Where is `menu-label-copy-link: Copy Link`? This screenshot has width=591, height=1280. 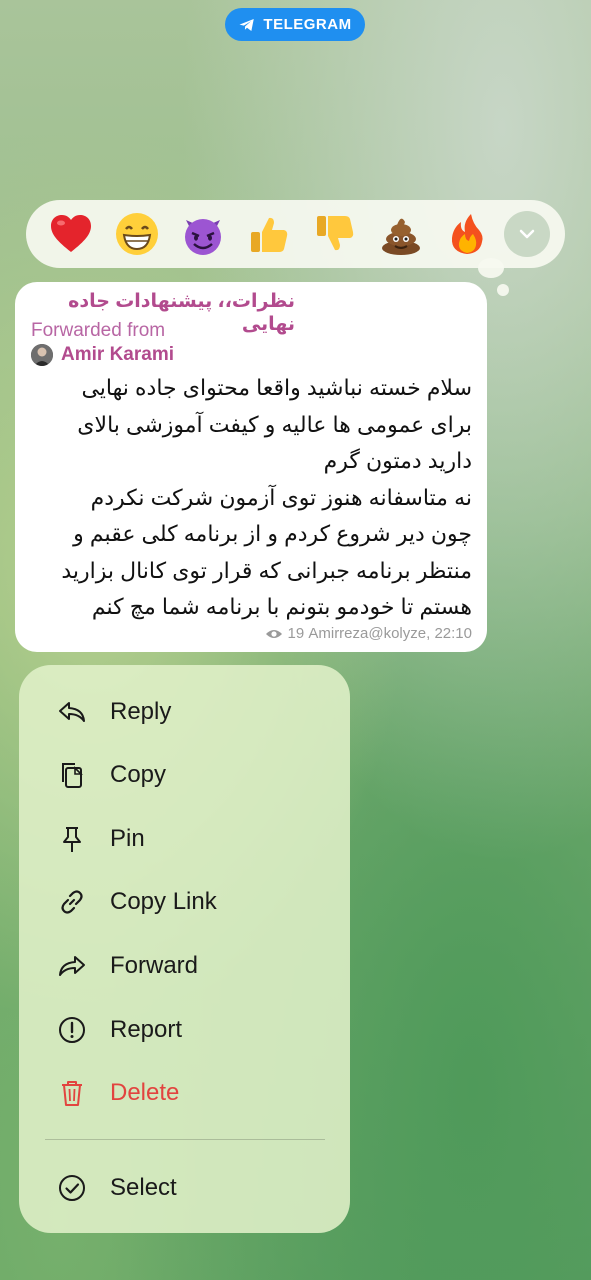 menu-label-copy-link: Copy Link is located at coordinates (163, 901).